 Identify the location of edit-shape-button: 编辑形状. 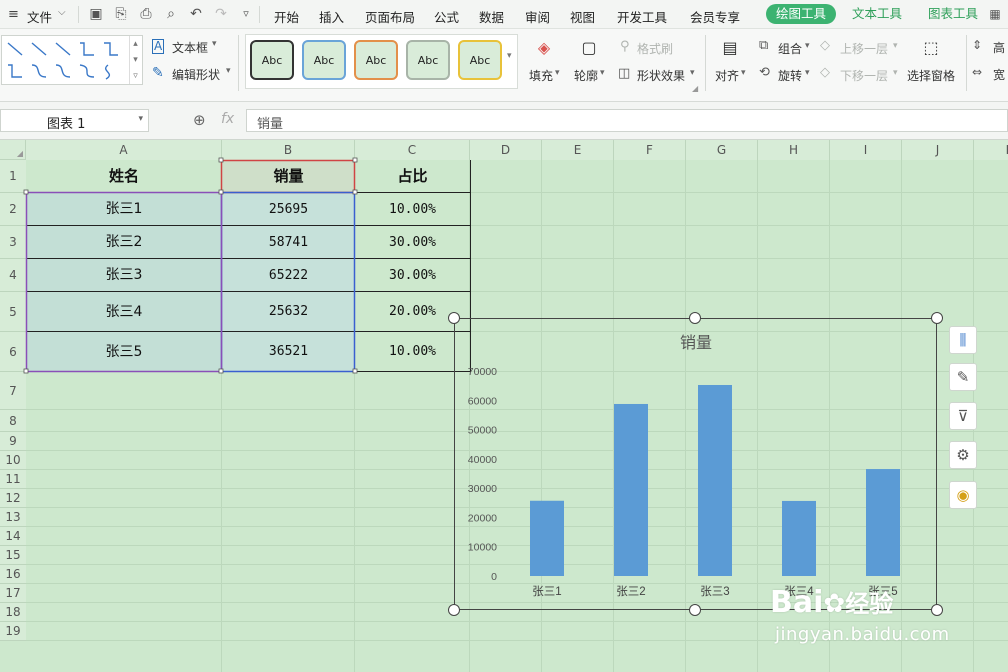
(196, 74).